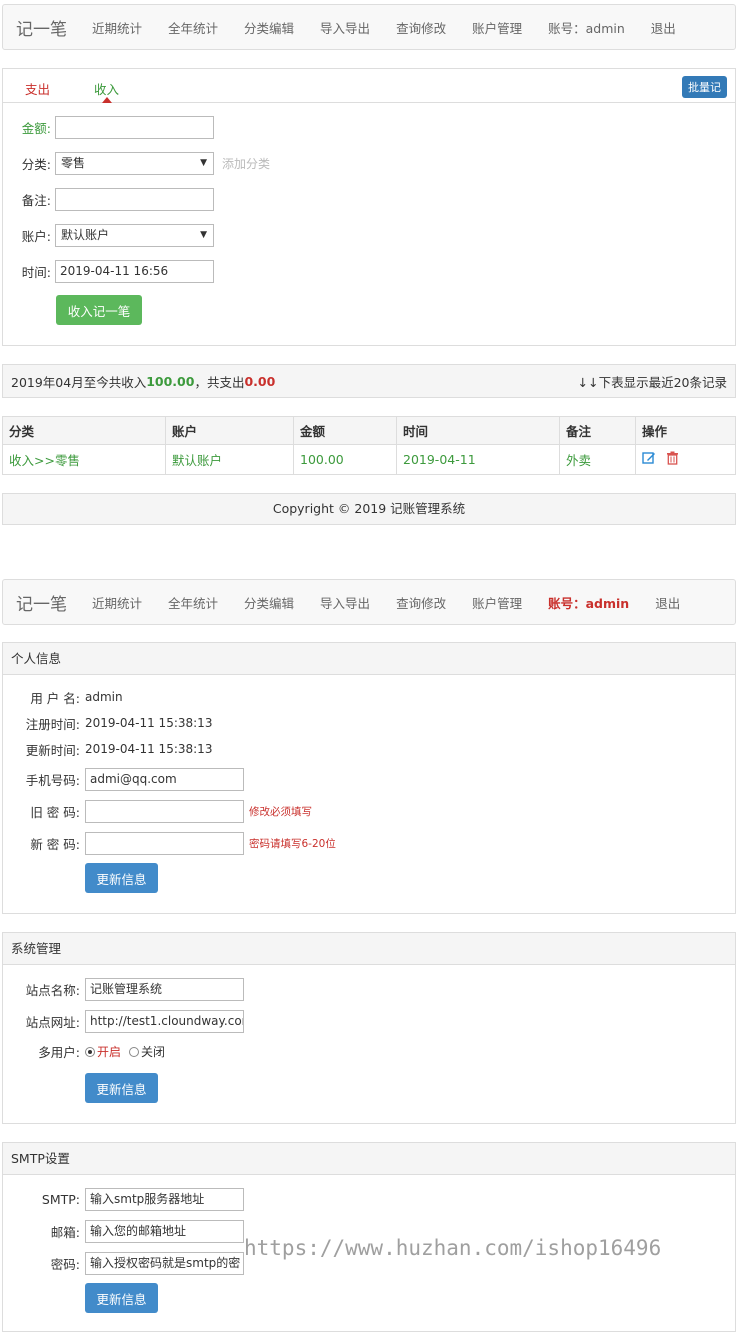 The image size is (740, 1335). I want to click on multi-user-row: 多用户: 开启 关闭, so click(84, 1051).